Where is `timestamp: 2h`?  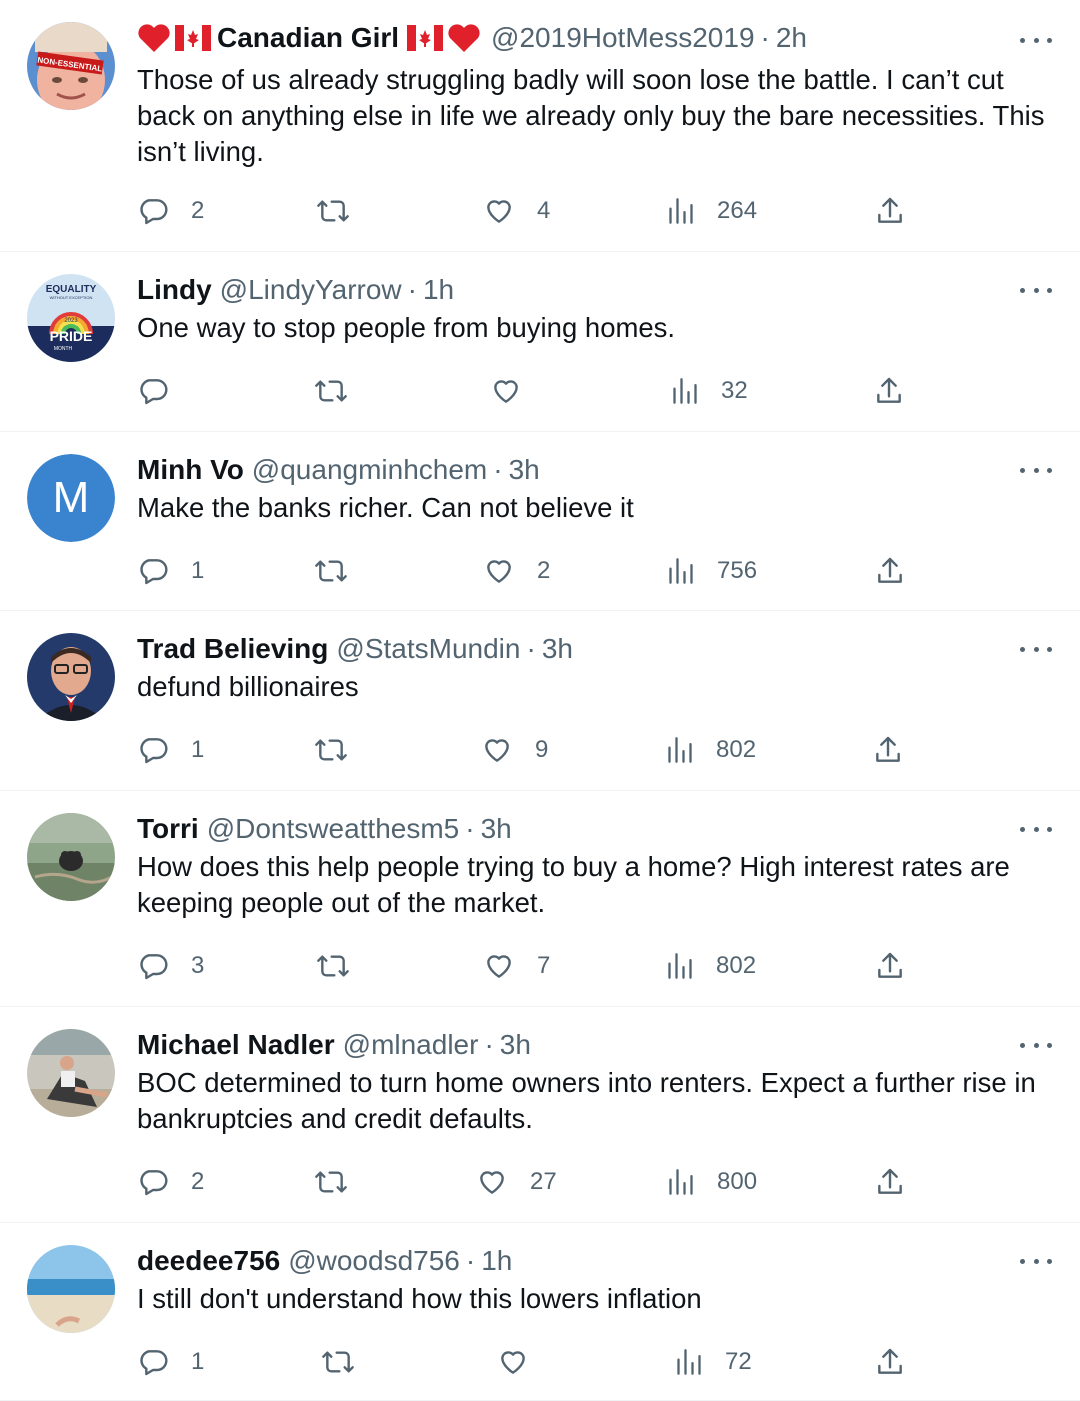 timestamp: 2h is located at coordinates (791, 38).